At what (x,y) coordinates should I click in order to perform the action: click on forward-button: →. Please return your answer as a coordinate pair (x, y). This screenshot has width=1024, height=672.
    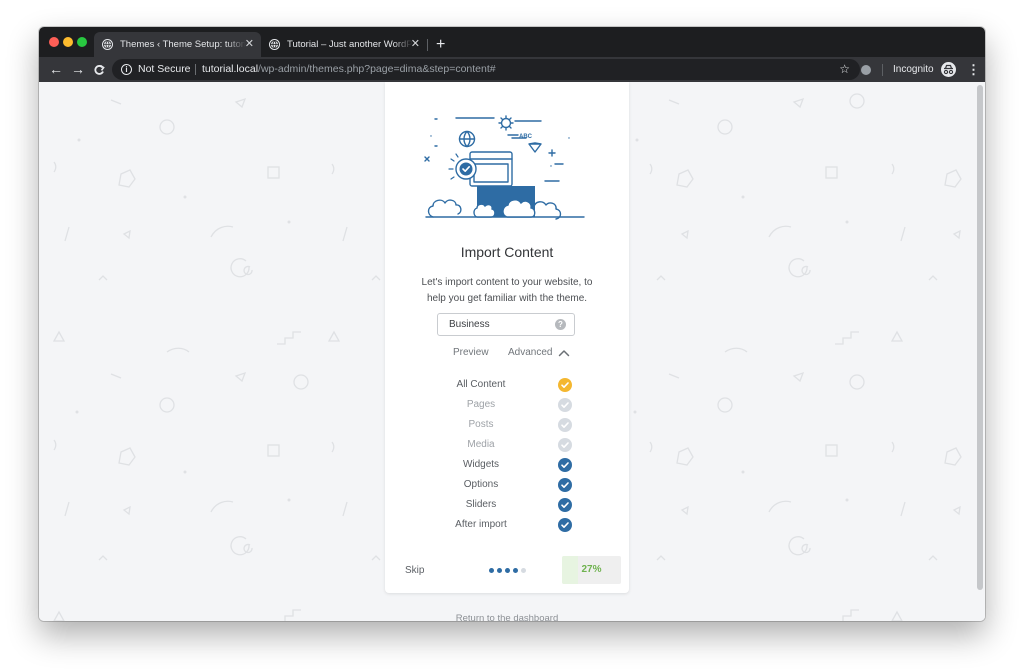
    Looking at the image, I should click on (78, 69).